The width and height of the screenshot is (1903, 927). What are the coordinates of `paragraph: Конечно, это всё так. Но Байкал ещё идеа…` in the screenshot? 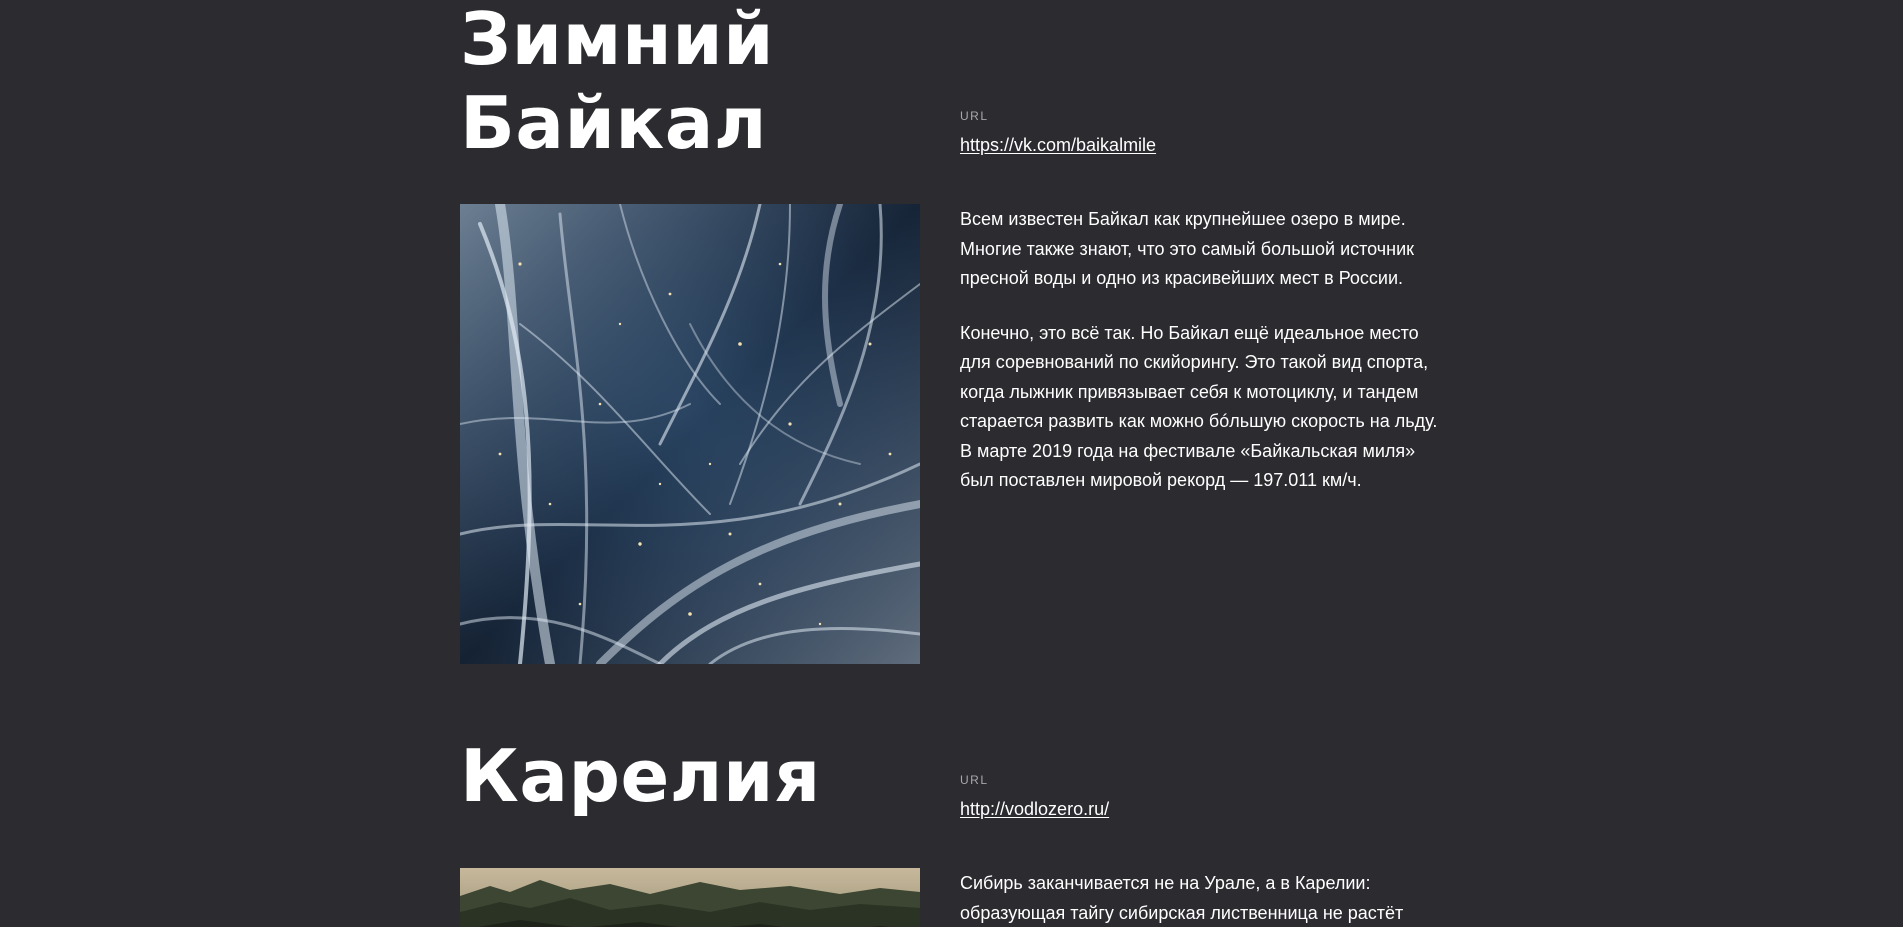 It's located at (1199, 406).